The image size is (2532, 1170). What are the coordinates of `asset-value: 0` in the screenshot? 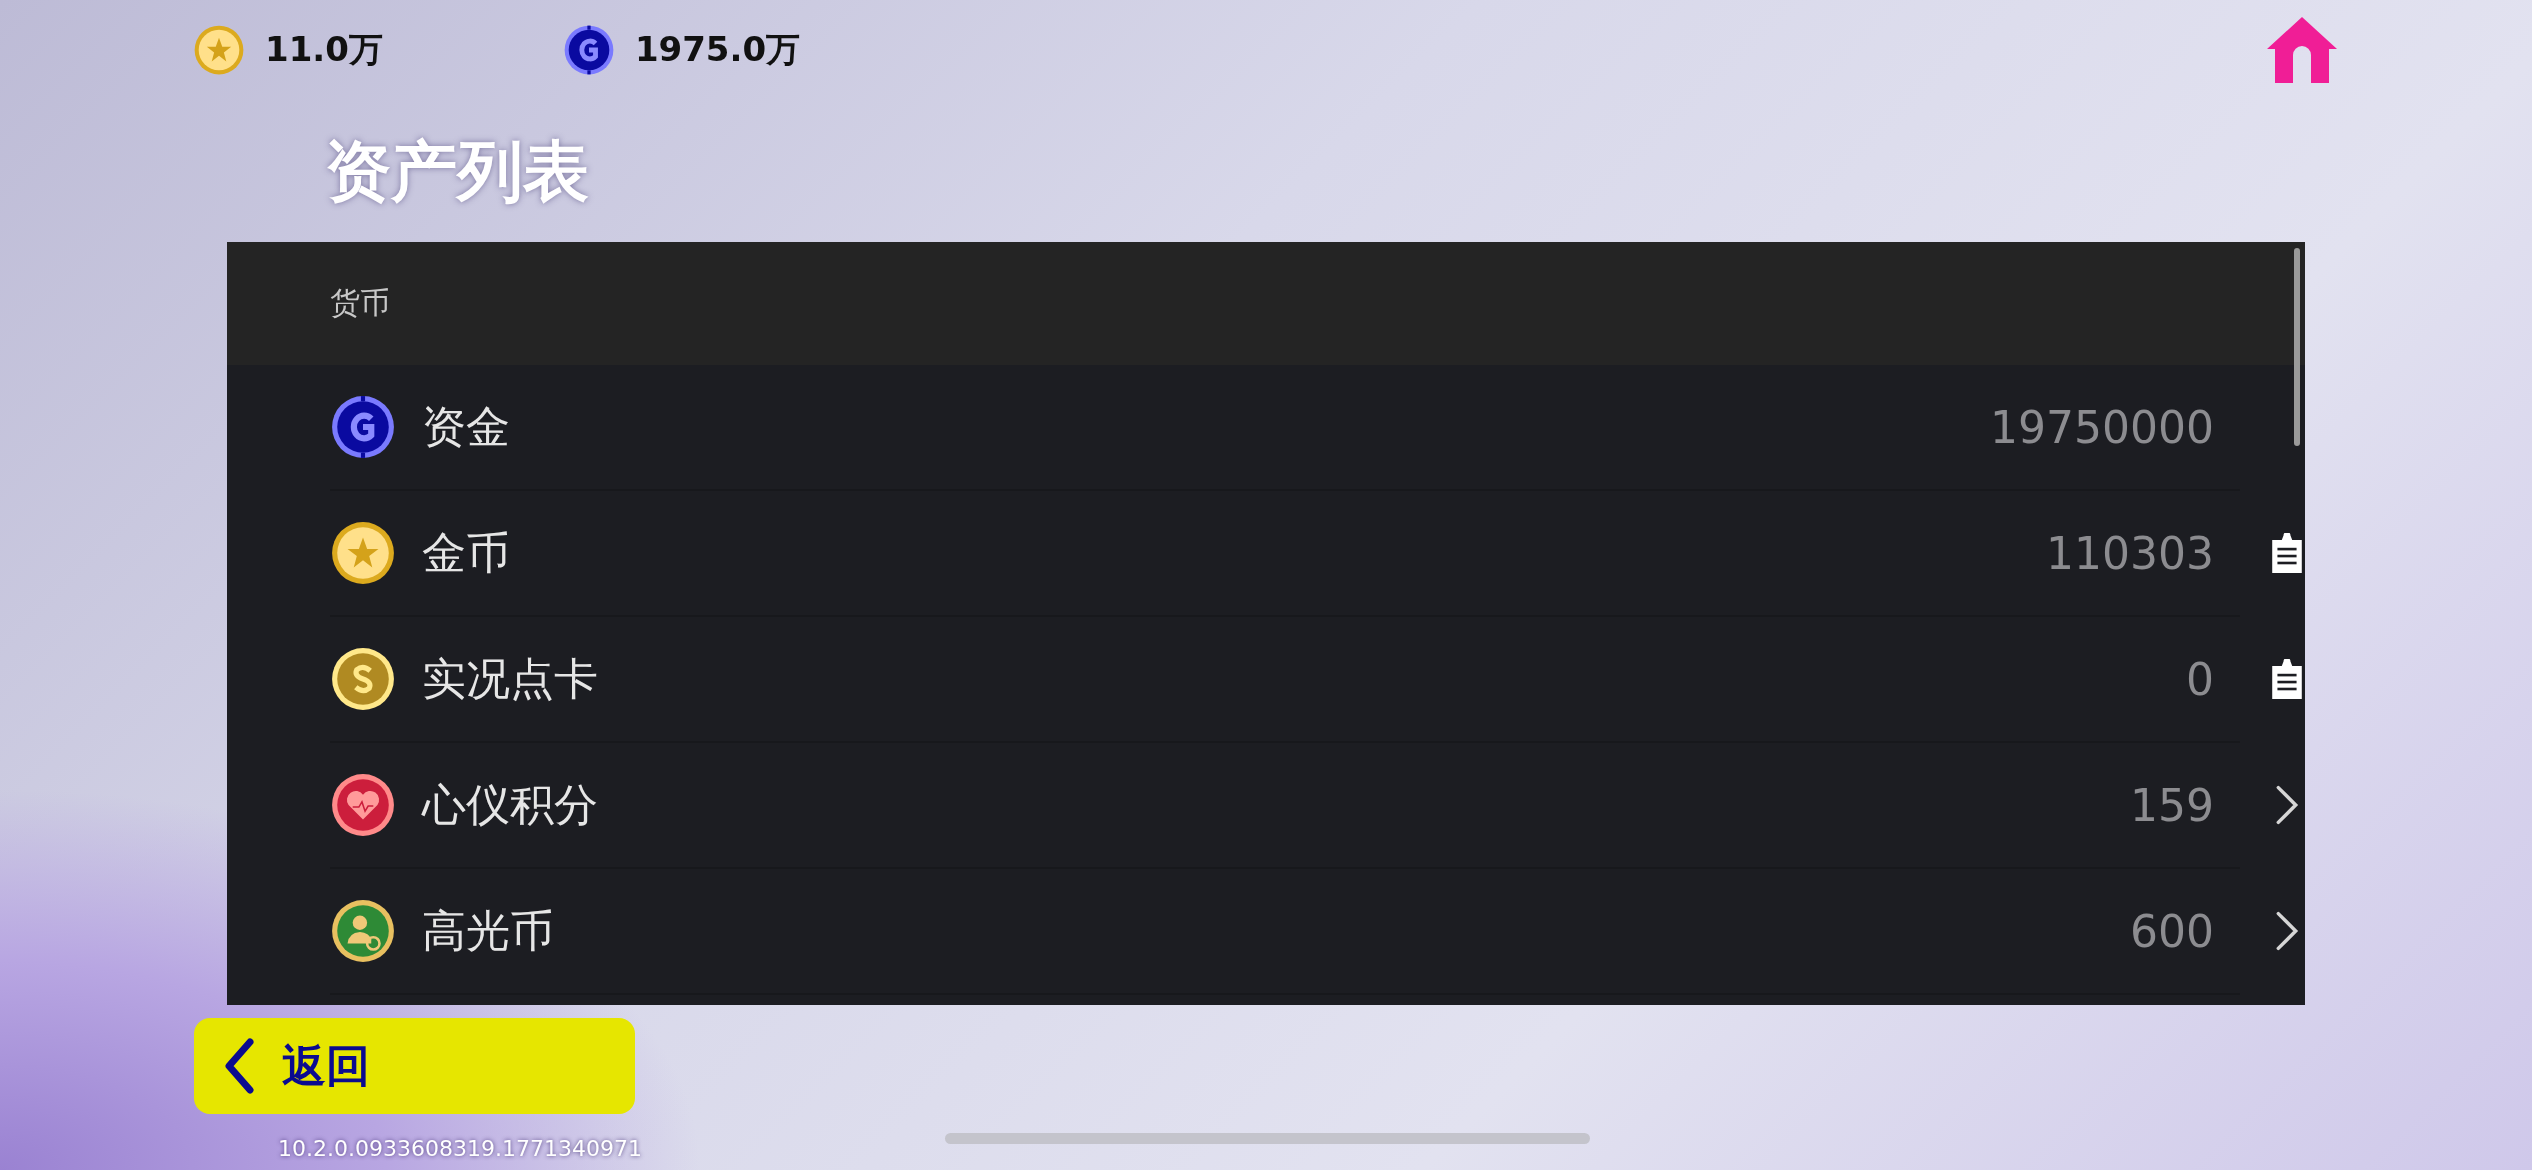 It's located at (2200, 679).